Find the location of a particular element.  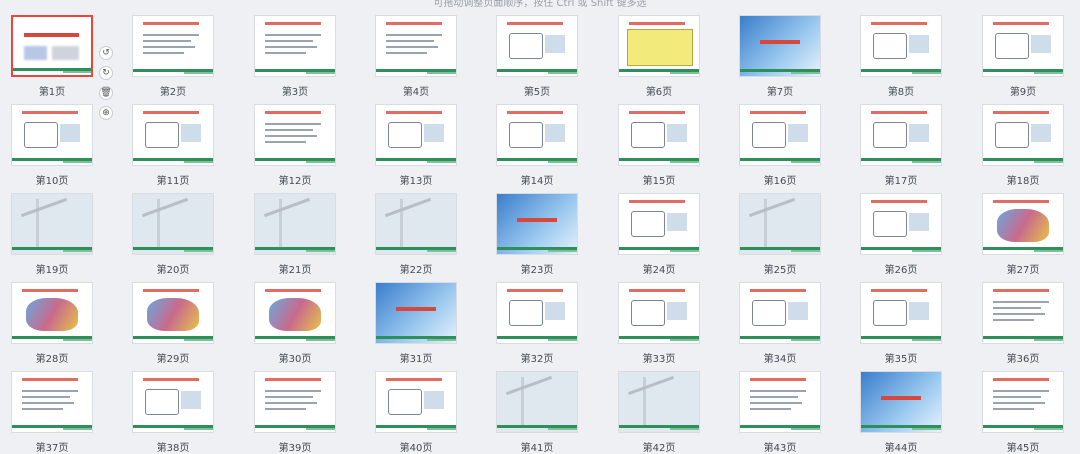

page-number-label: 第1页 is located at coordinates (52, 92).